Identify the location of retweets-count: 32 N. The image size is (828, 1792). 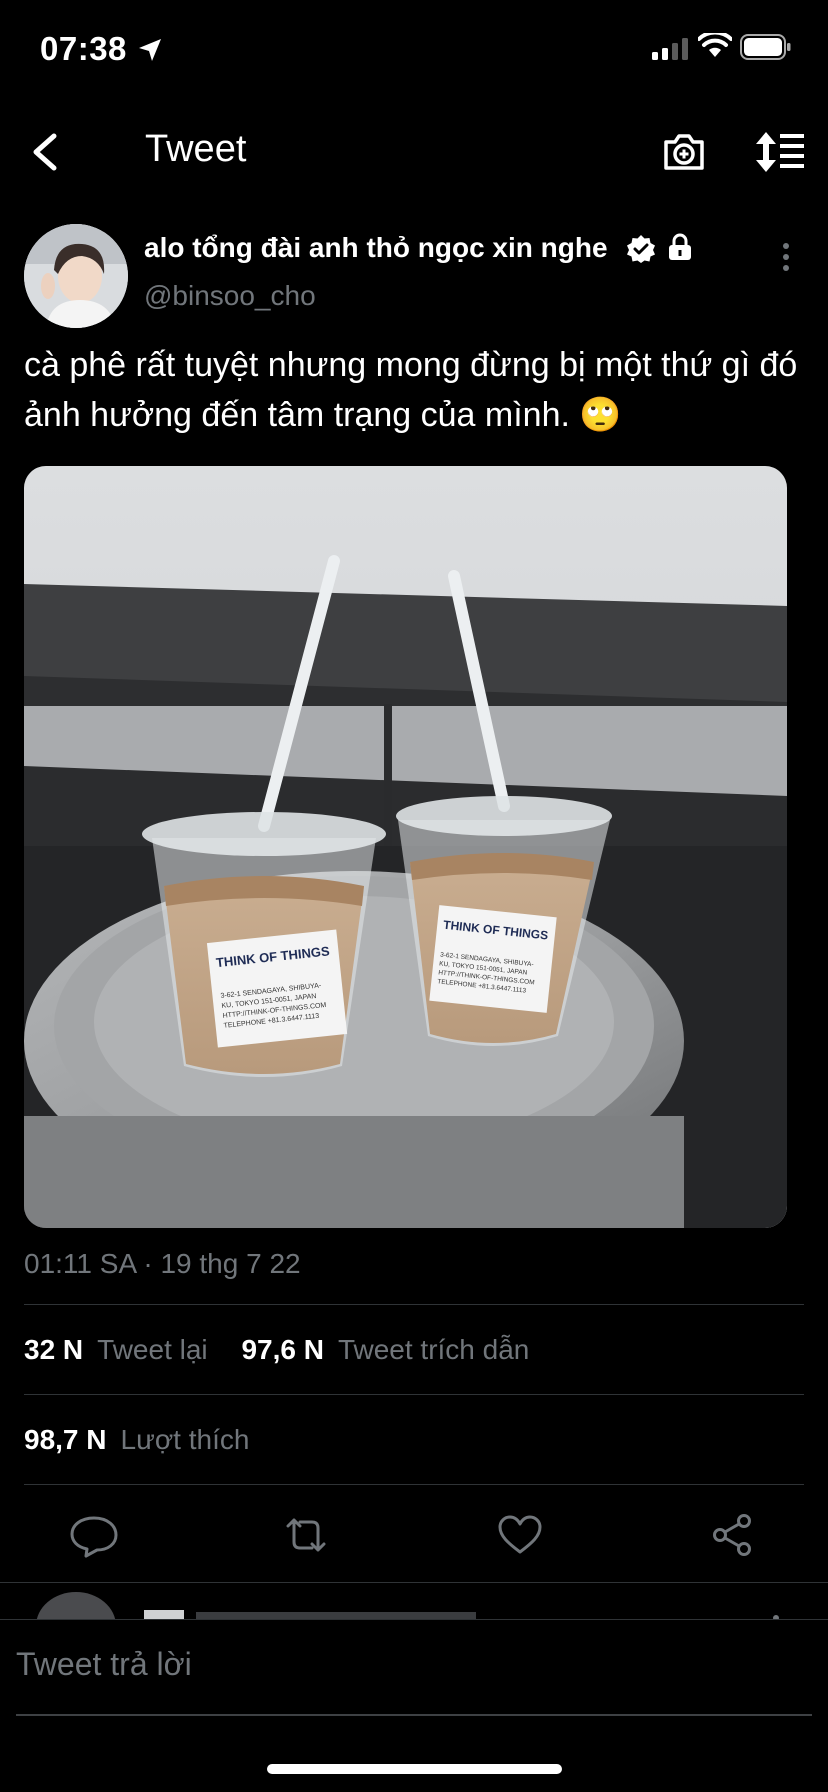
(54, 1349).